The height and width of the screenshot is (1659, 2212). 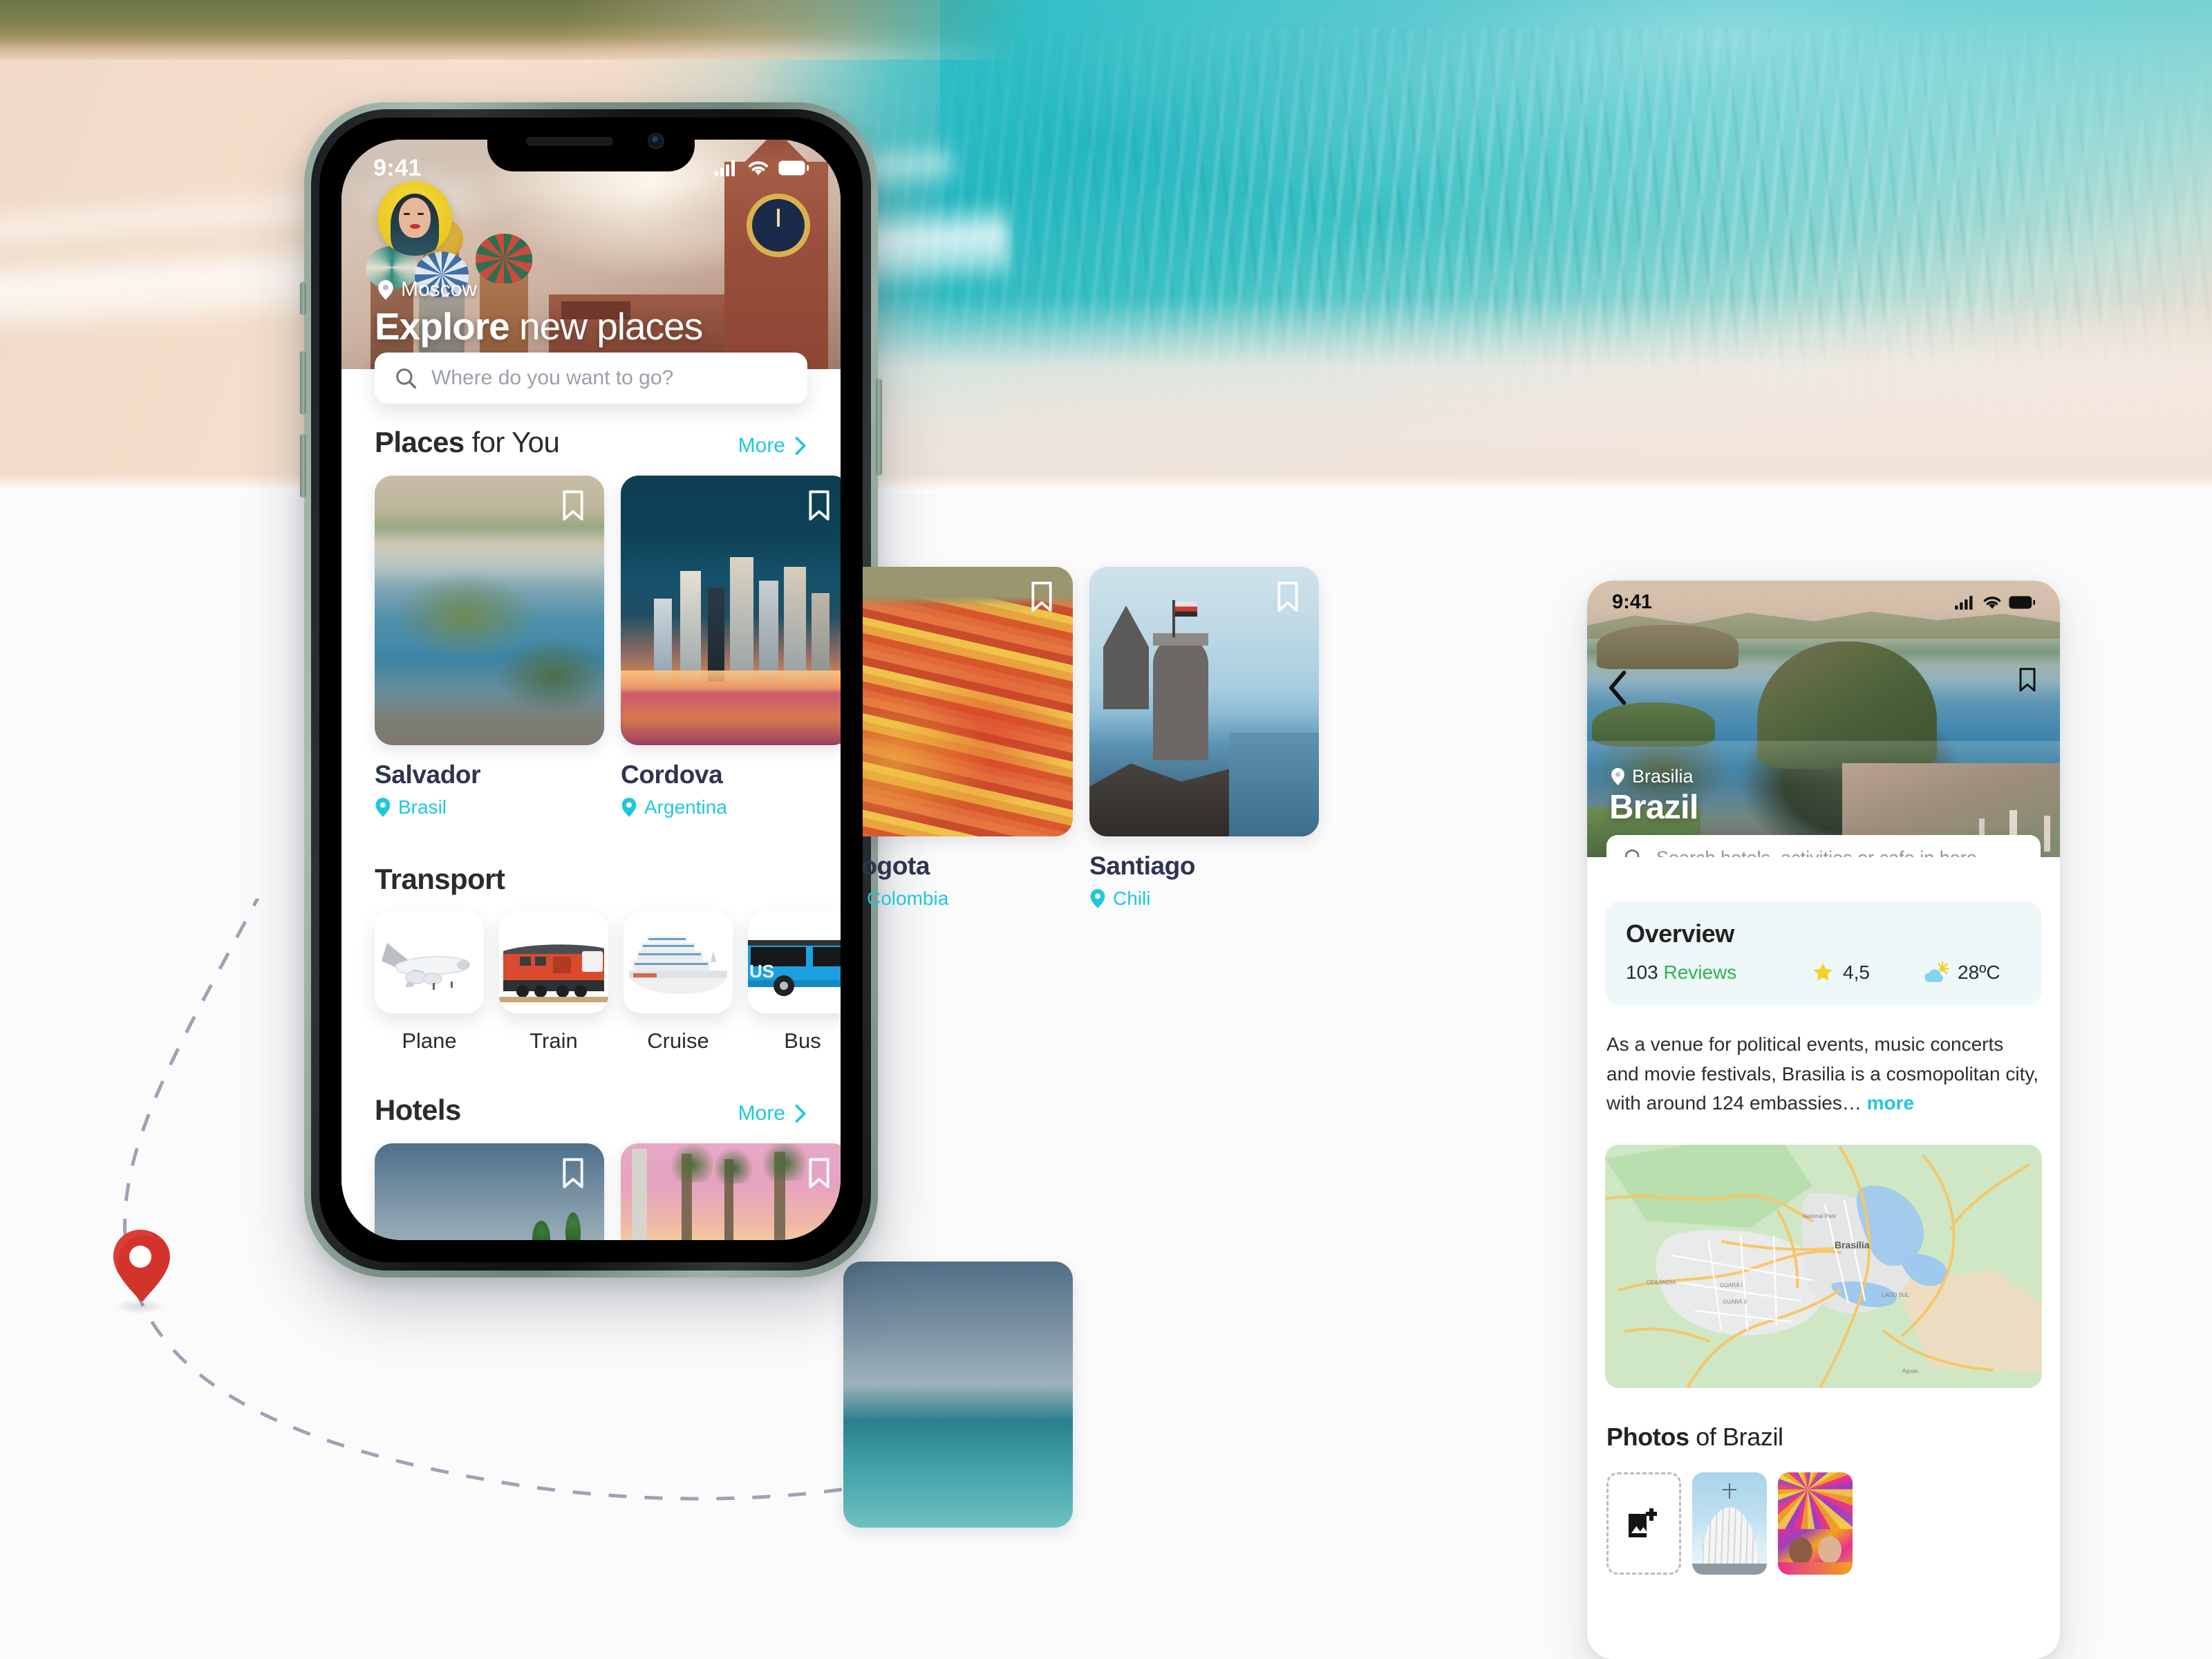 I want to click on overview-panel: Overview 103 Reviews 4,5 28ºC, so click(x=1824, y=953).